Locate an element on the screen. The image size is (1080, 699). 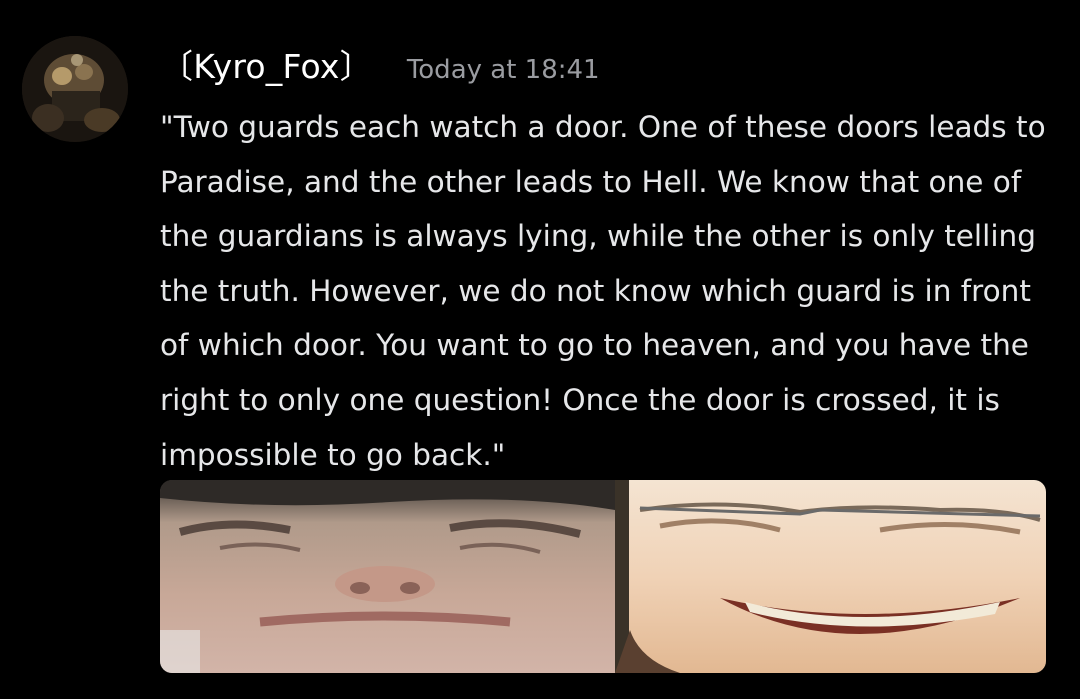
message-timestamp: Today at 18:41 is located at coordinates (503, 70).